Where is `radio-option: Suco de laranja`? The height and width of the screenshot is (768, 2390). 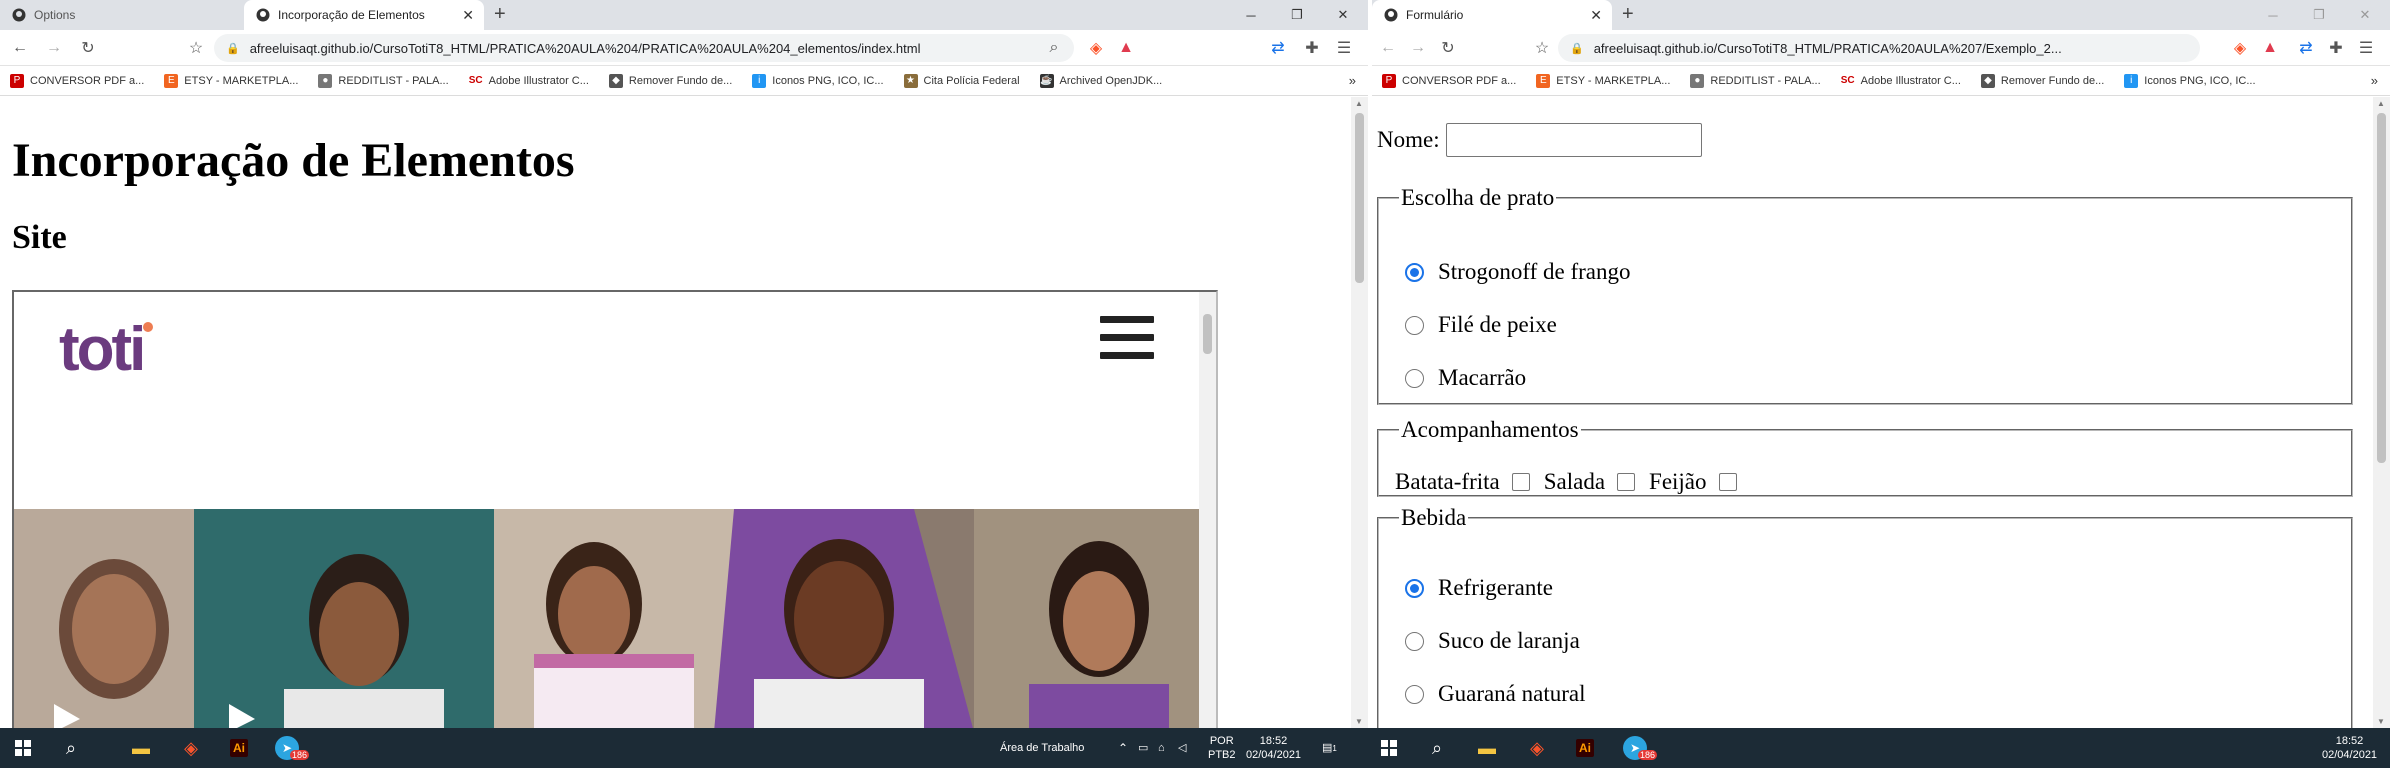
radio-option: Suco de laranja is located at coordinates (1492, 641).